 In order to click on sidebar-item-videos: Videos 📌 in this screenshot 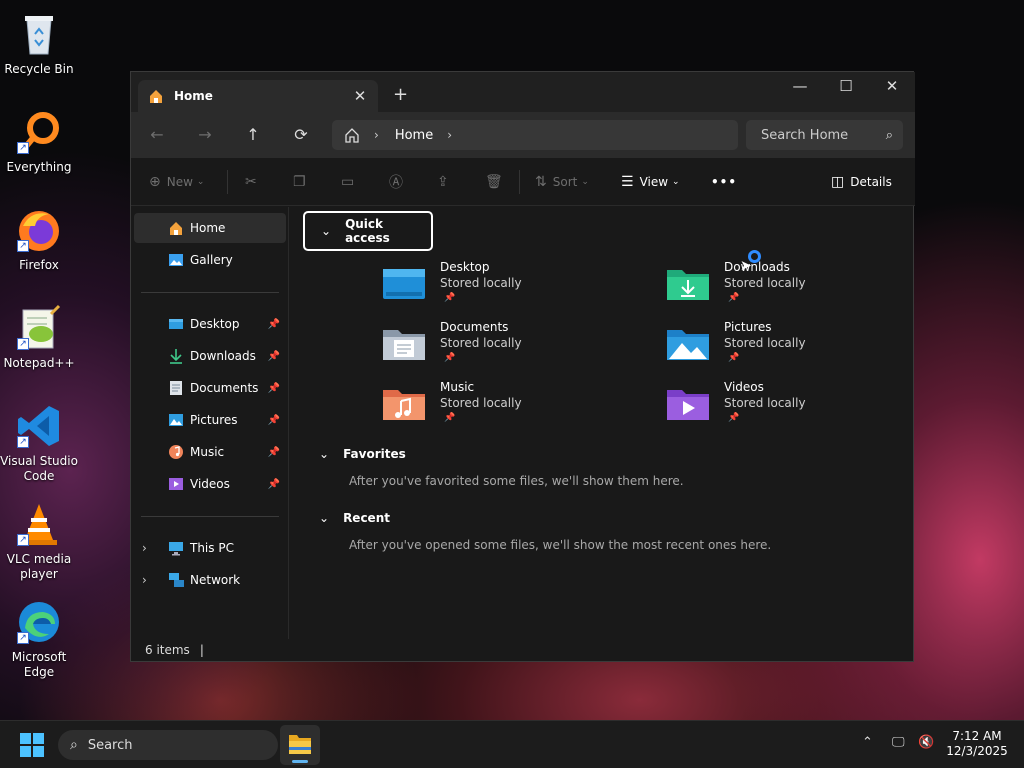, I will do `click(210, 484)`.